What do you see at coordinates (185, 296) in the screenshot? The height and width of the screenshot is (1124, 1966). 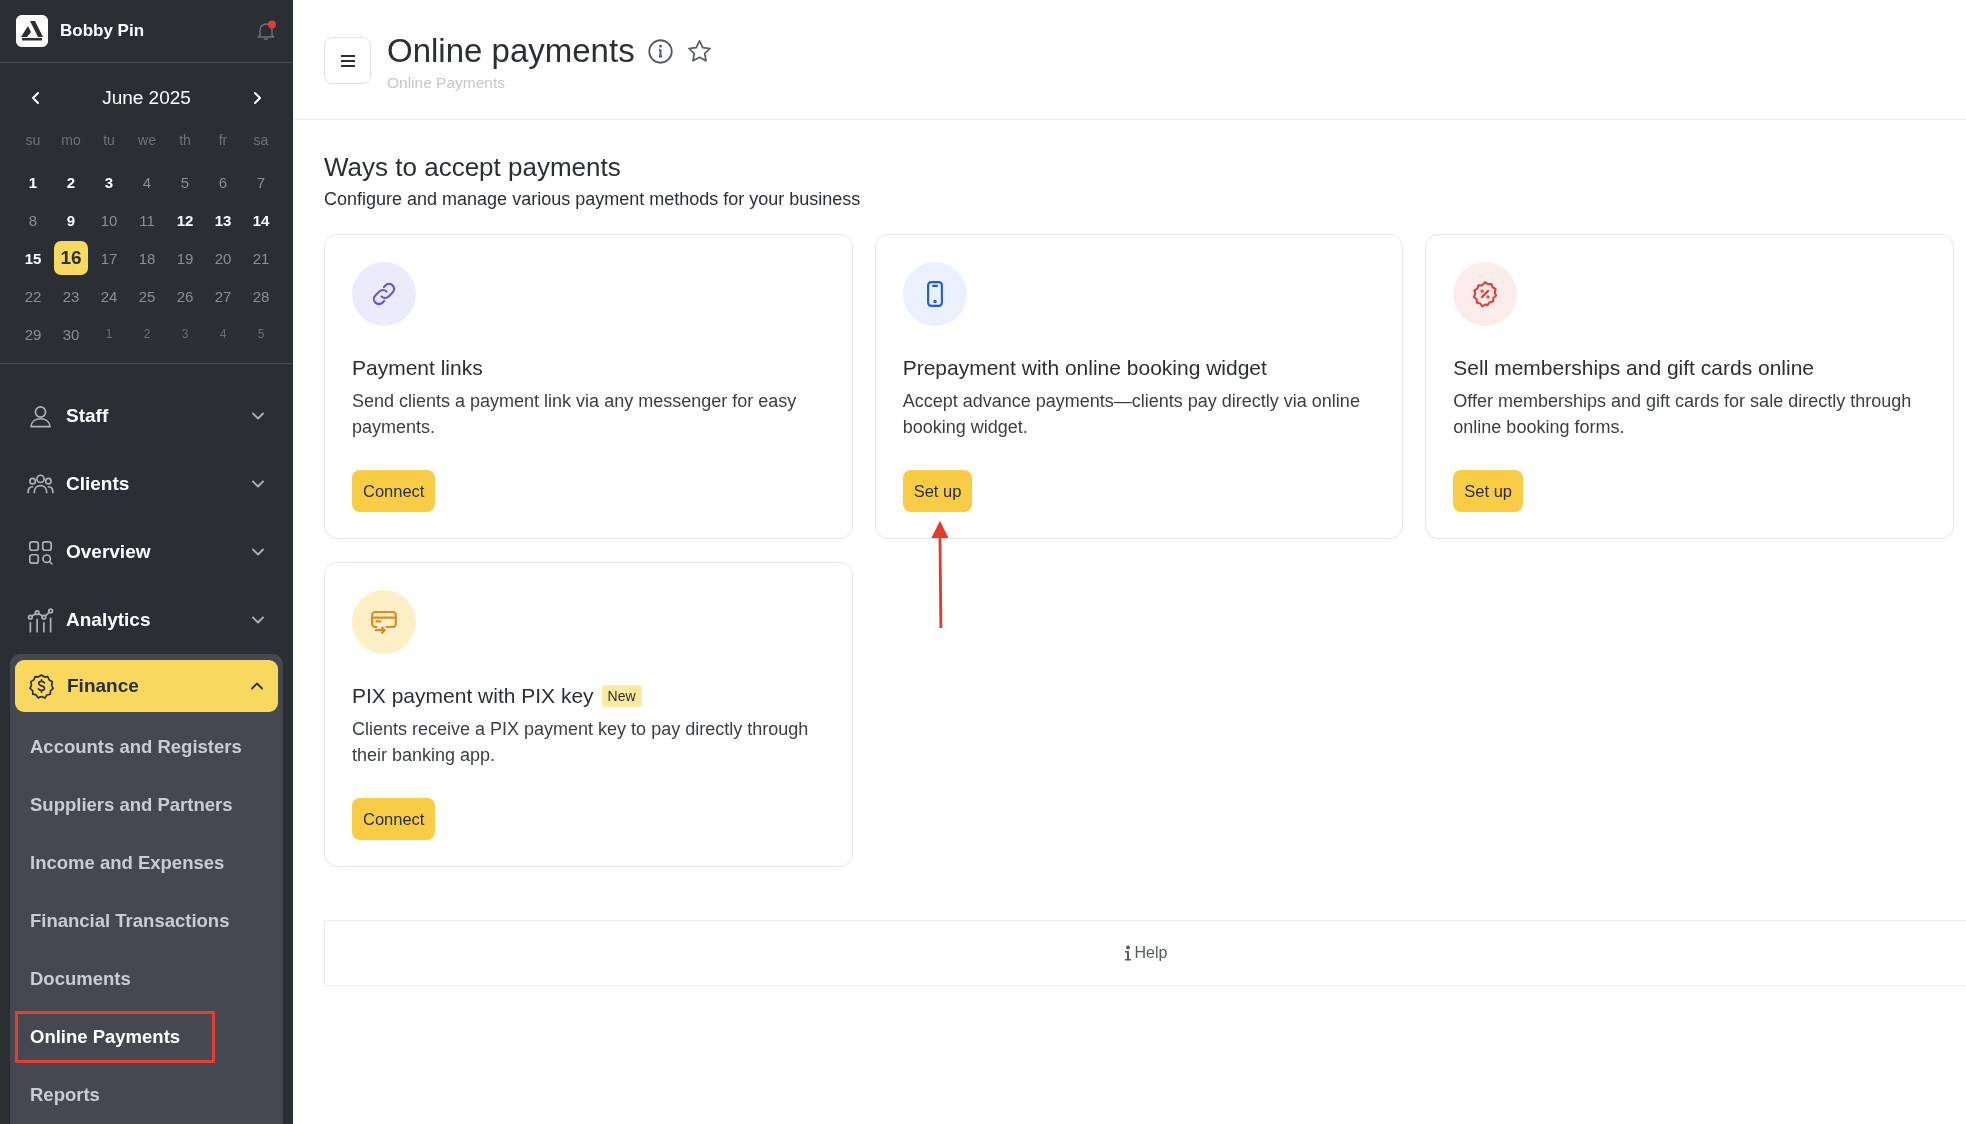 I see `calendar-day: 26` at bounding box center [185, 296].